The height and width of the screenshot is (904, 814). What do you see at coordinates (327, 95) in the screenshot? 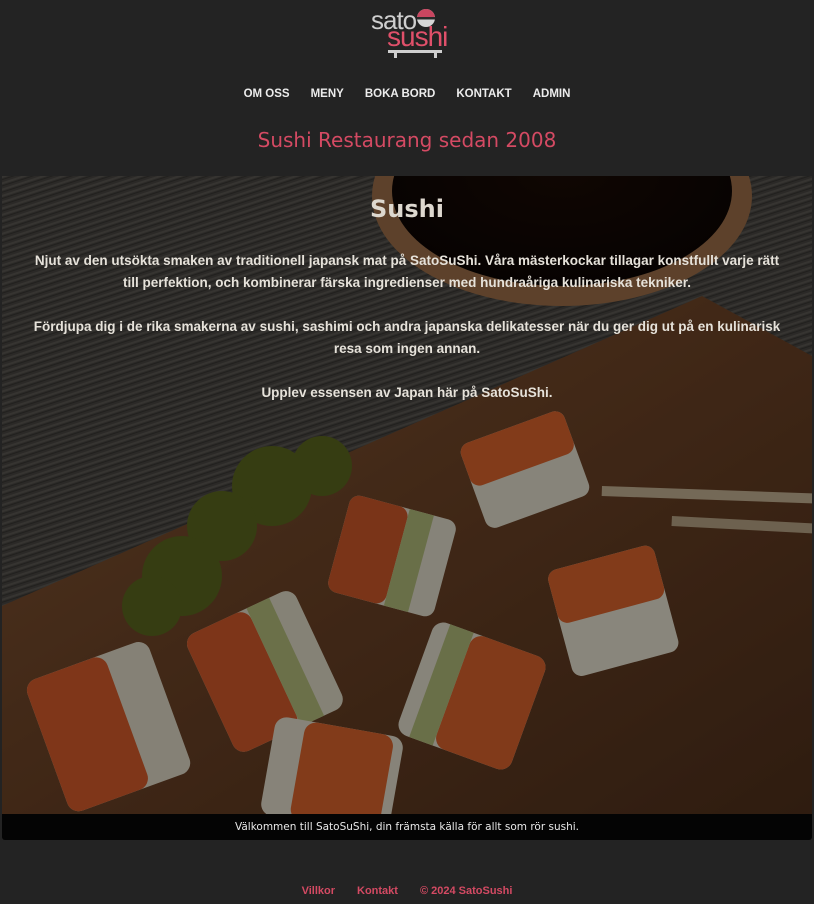
I see `nav-item-meny: MENY` at bounding box center [327, 95].